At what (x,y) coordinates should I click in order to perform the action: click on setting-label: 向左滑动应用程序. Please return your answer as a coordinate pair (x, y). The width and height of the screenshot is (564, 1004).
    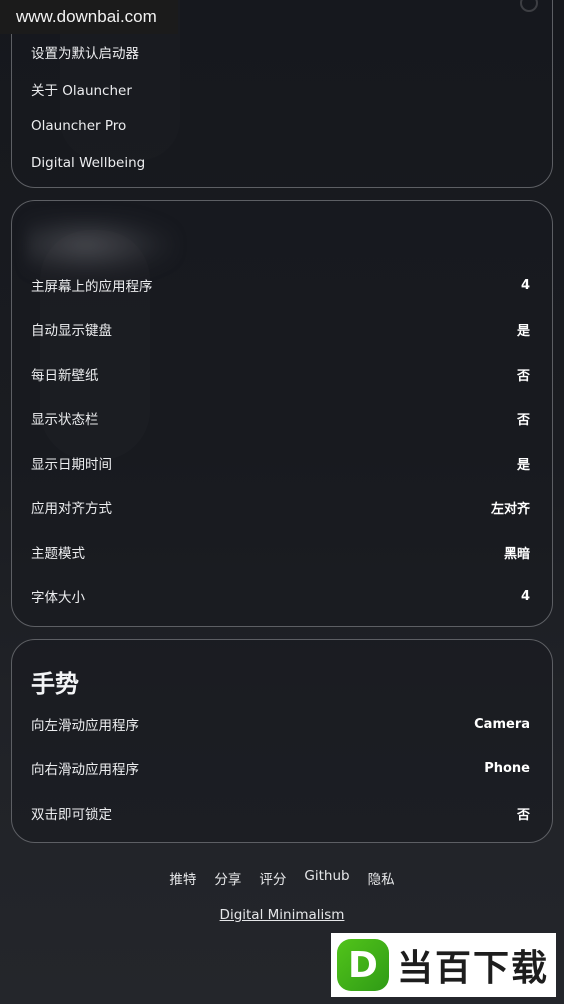
    Looking at the image, I should click on (85, 726).